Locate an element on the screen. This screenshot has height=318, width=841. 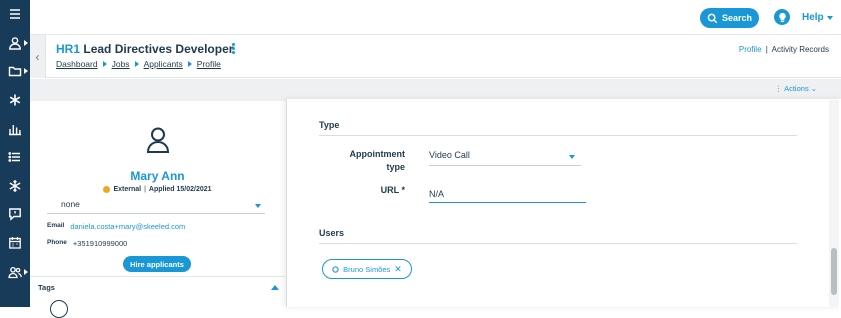
actions-menu: ⋮ Actions ⌄ is located at coordinates (796, 88).